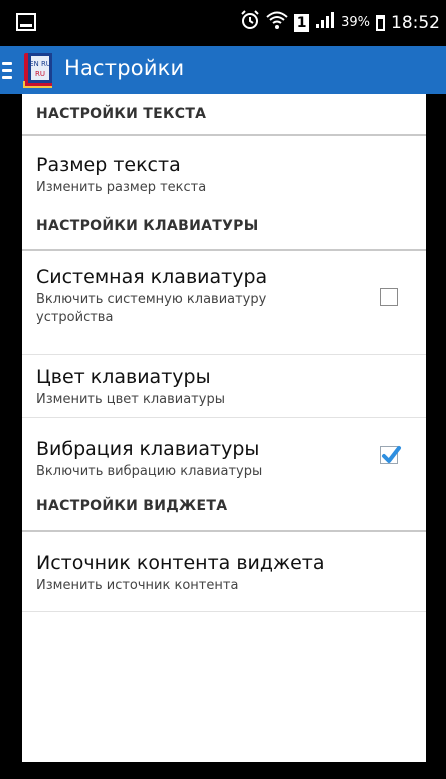  I want to click on pref-text-size: Размер текста Изменить размер текста, so click(224, 184).